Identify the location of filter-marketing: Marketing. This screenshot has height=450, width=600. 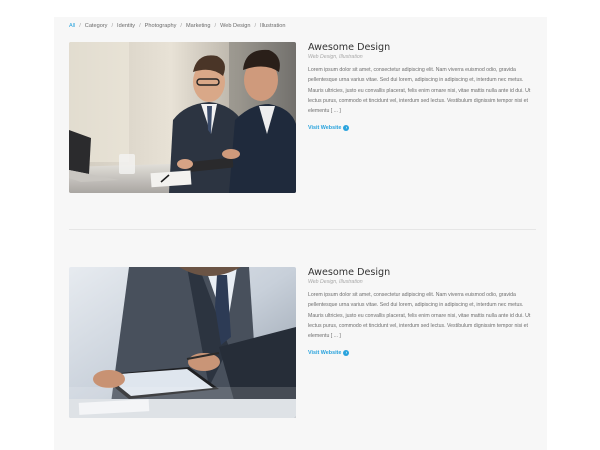
(198, 26).